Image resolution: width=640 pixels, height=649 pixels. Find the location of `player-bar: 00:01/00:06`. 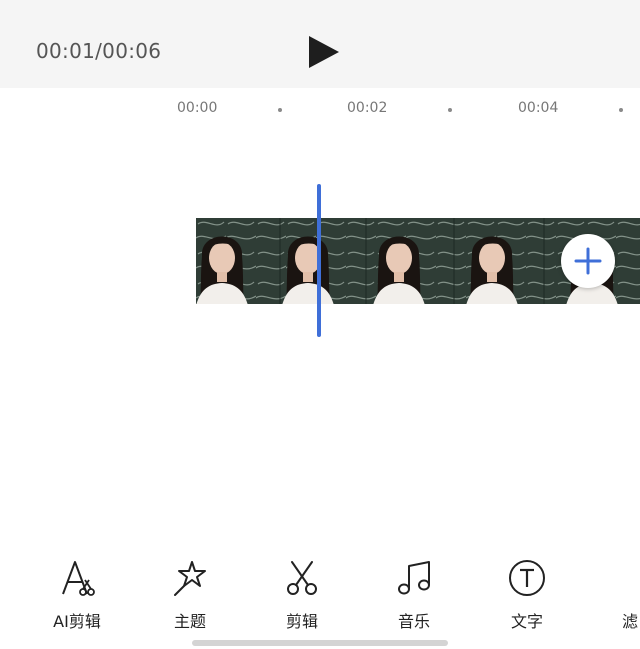

player-bar: 00:01/00:06 is located at coordinates (320, 44).